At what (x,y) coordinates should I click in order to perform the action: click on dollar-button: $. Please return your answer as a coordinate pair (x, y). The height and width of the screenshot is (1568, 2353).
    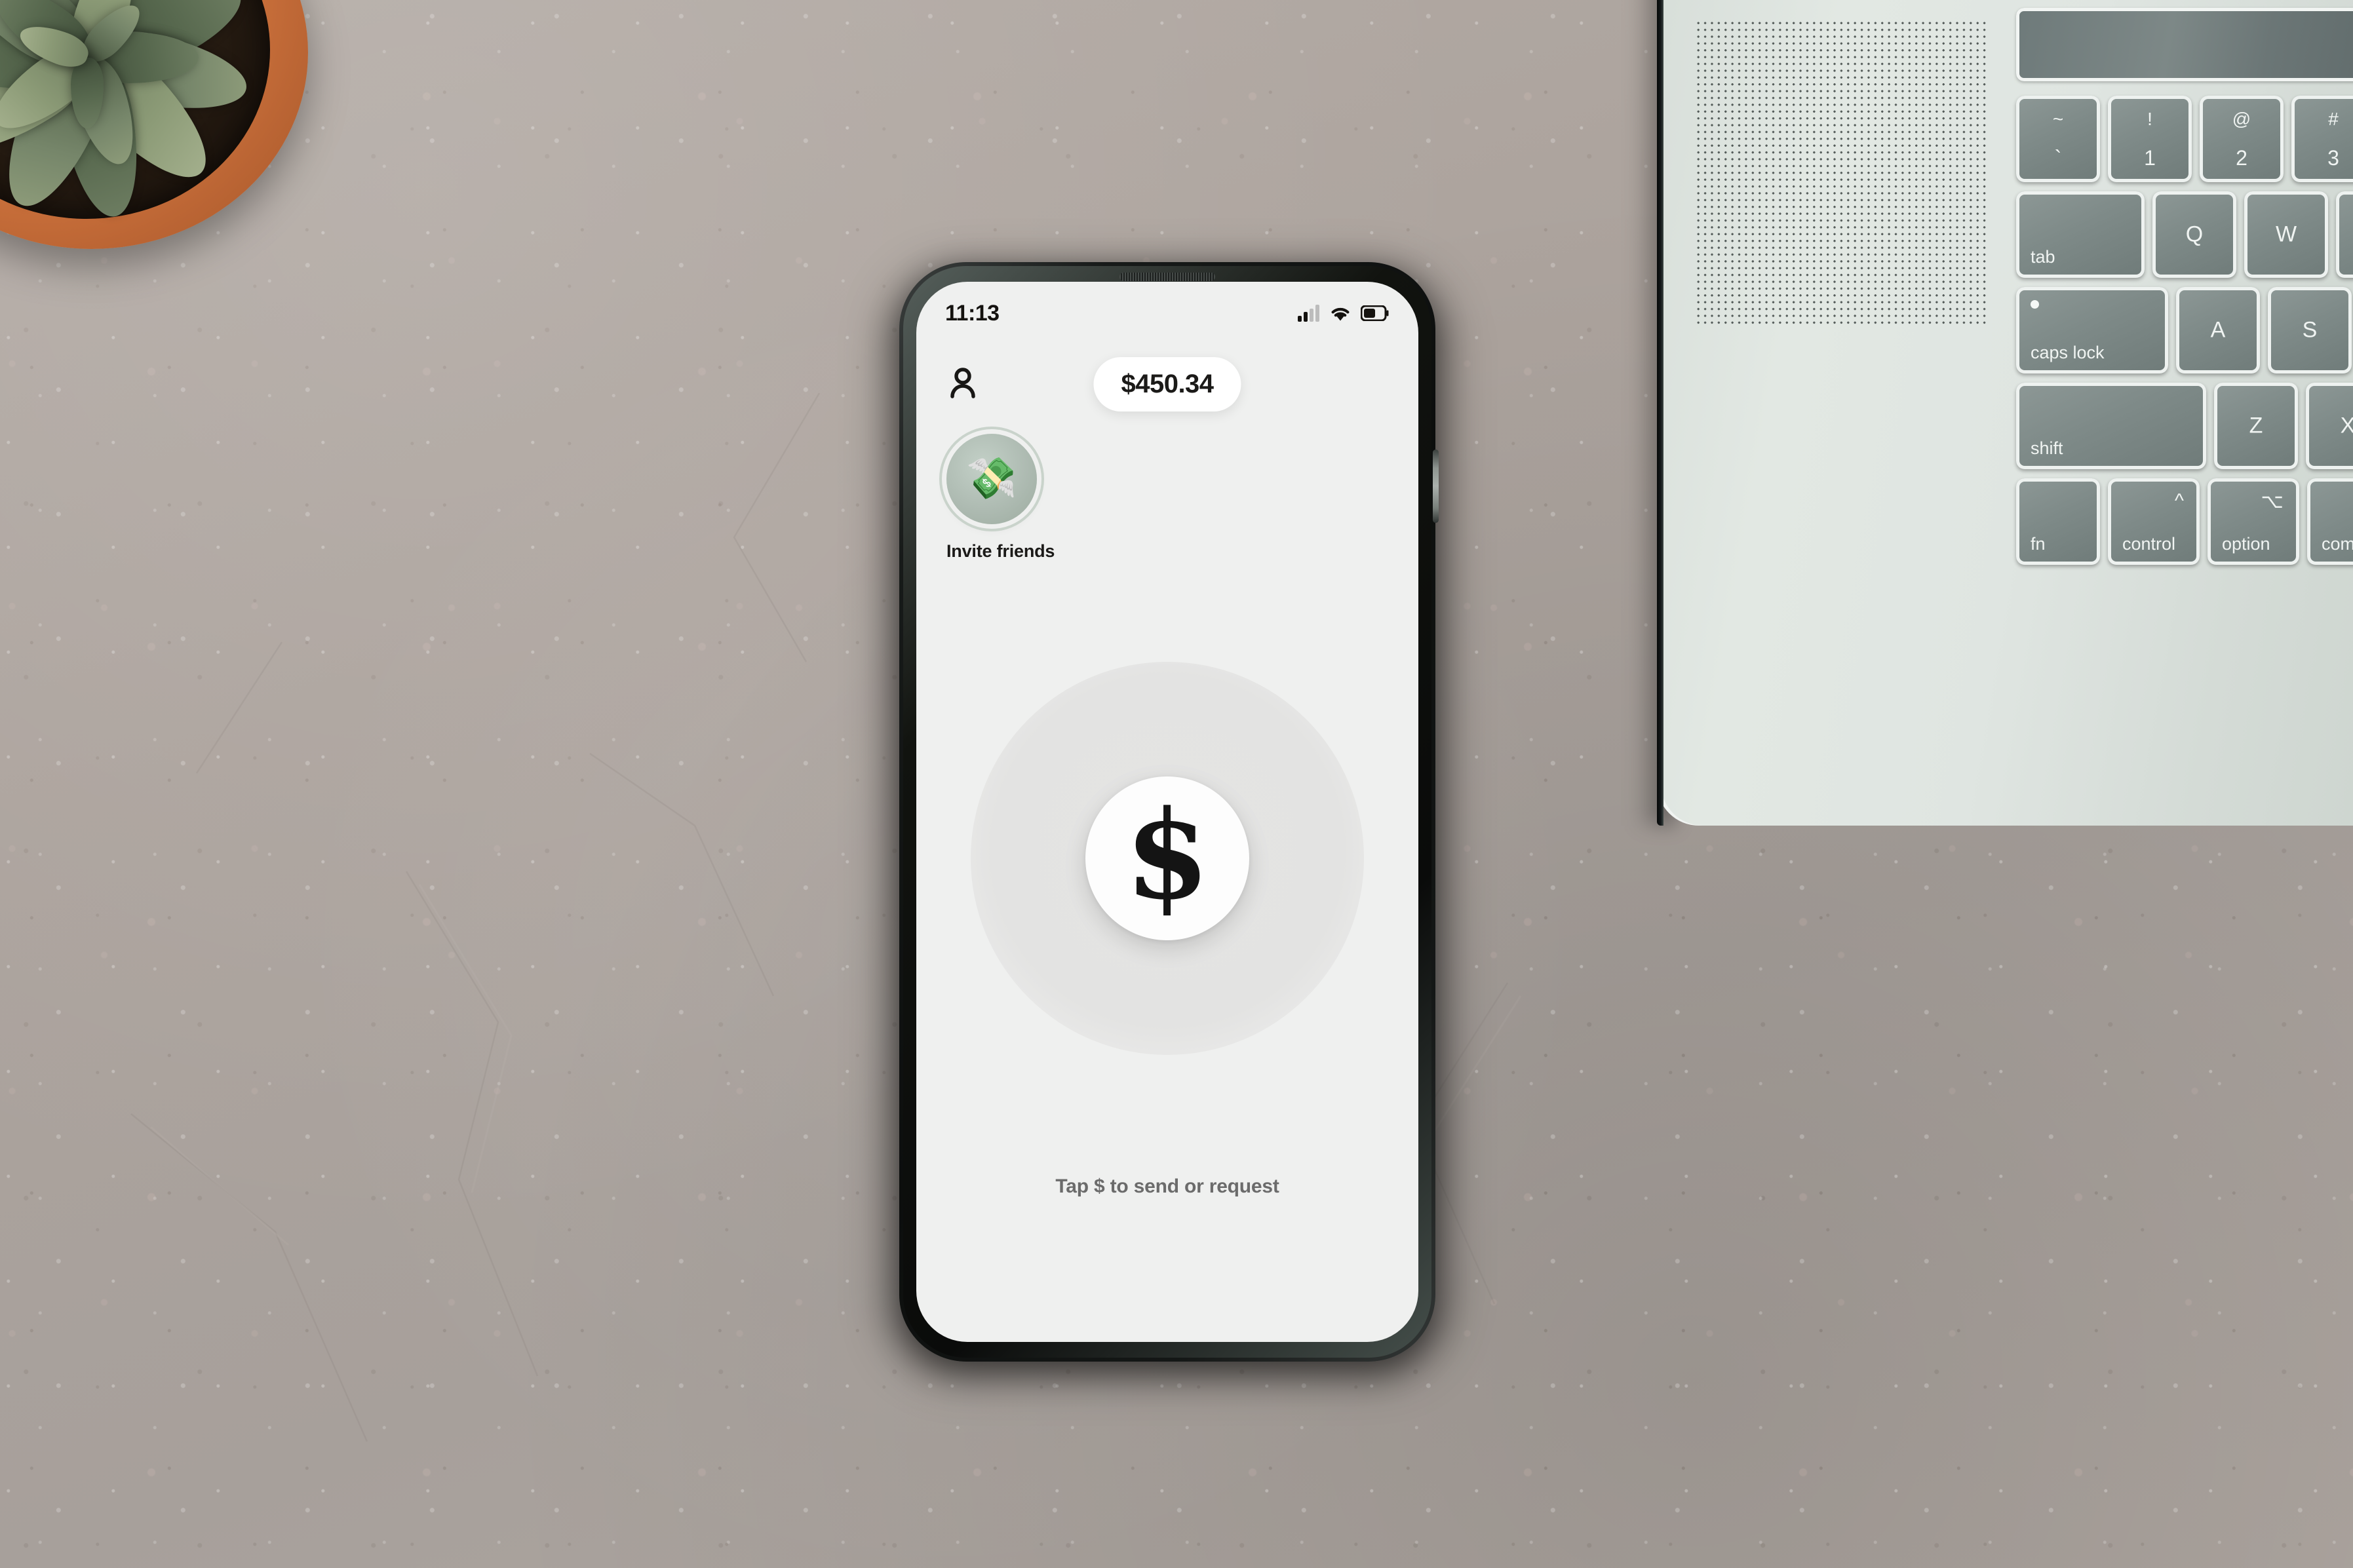
    Looking at the image, I should click on (1167, 858).